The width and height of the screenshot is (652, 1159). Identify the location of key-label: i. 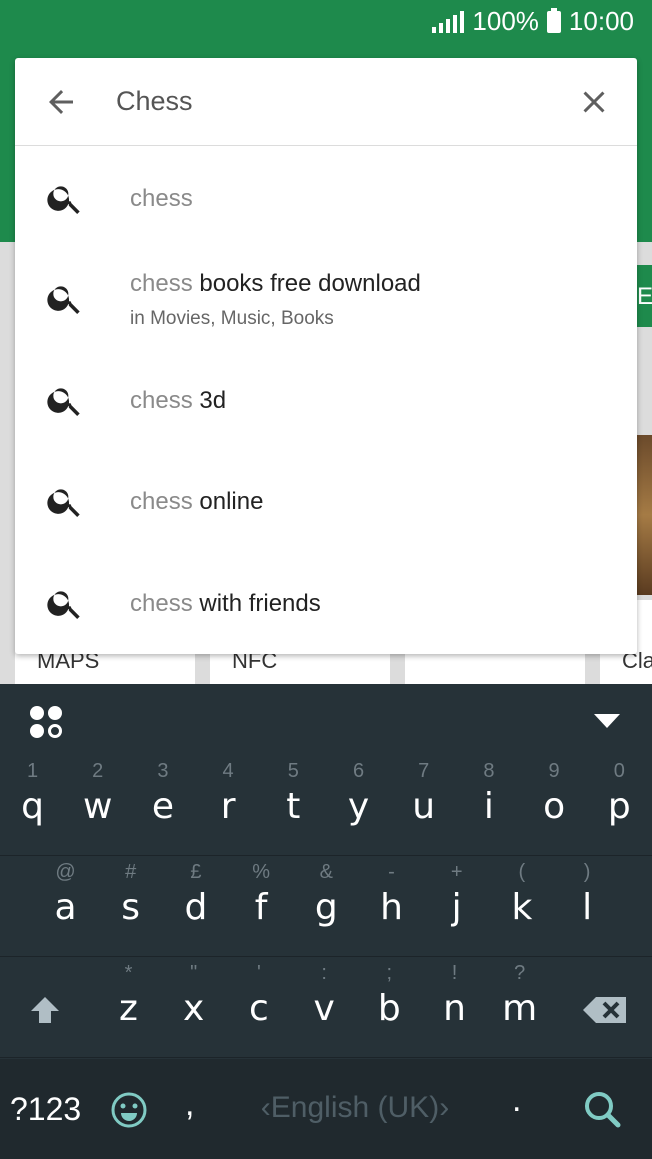
(488, 806).